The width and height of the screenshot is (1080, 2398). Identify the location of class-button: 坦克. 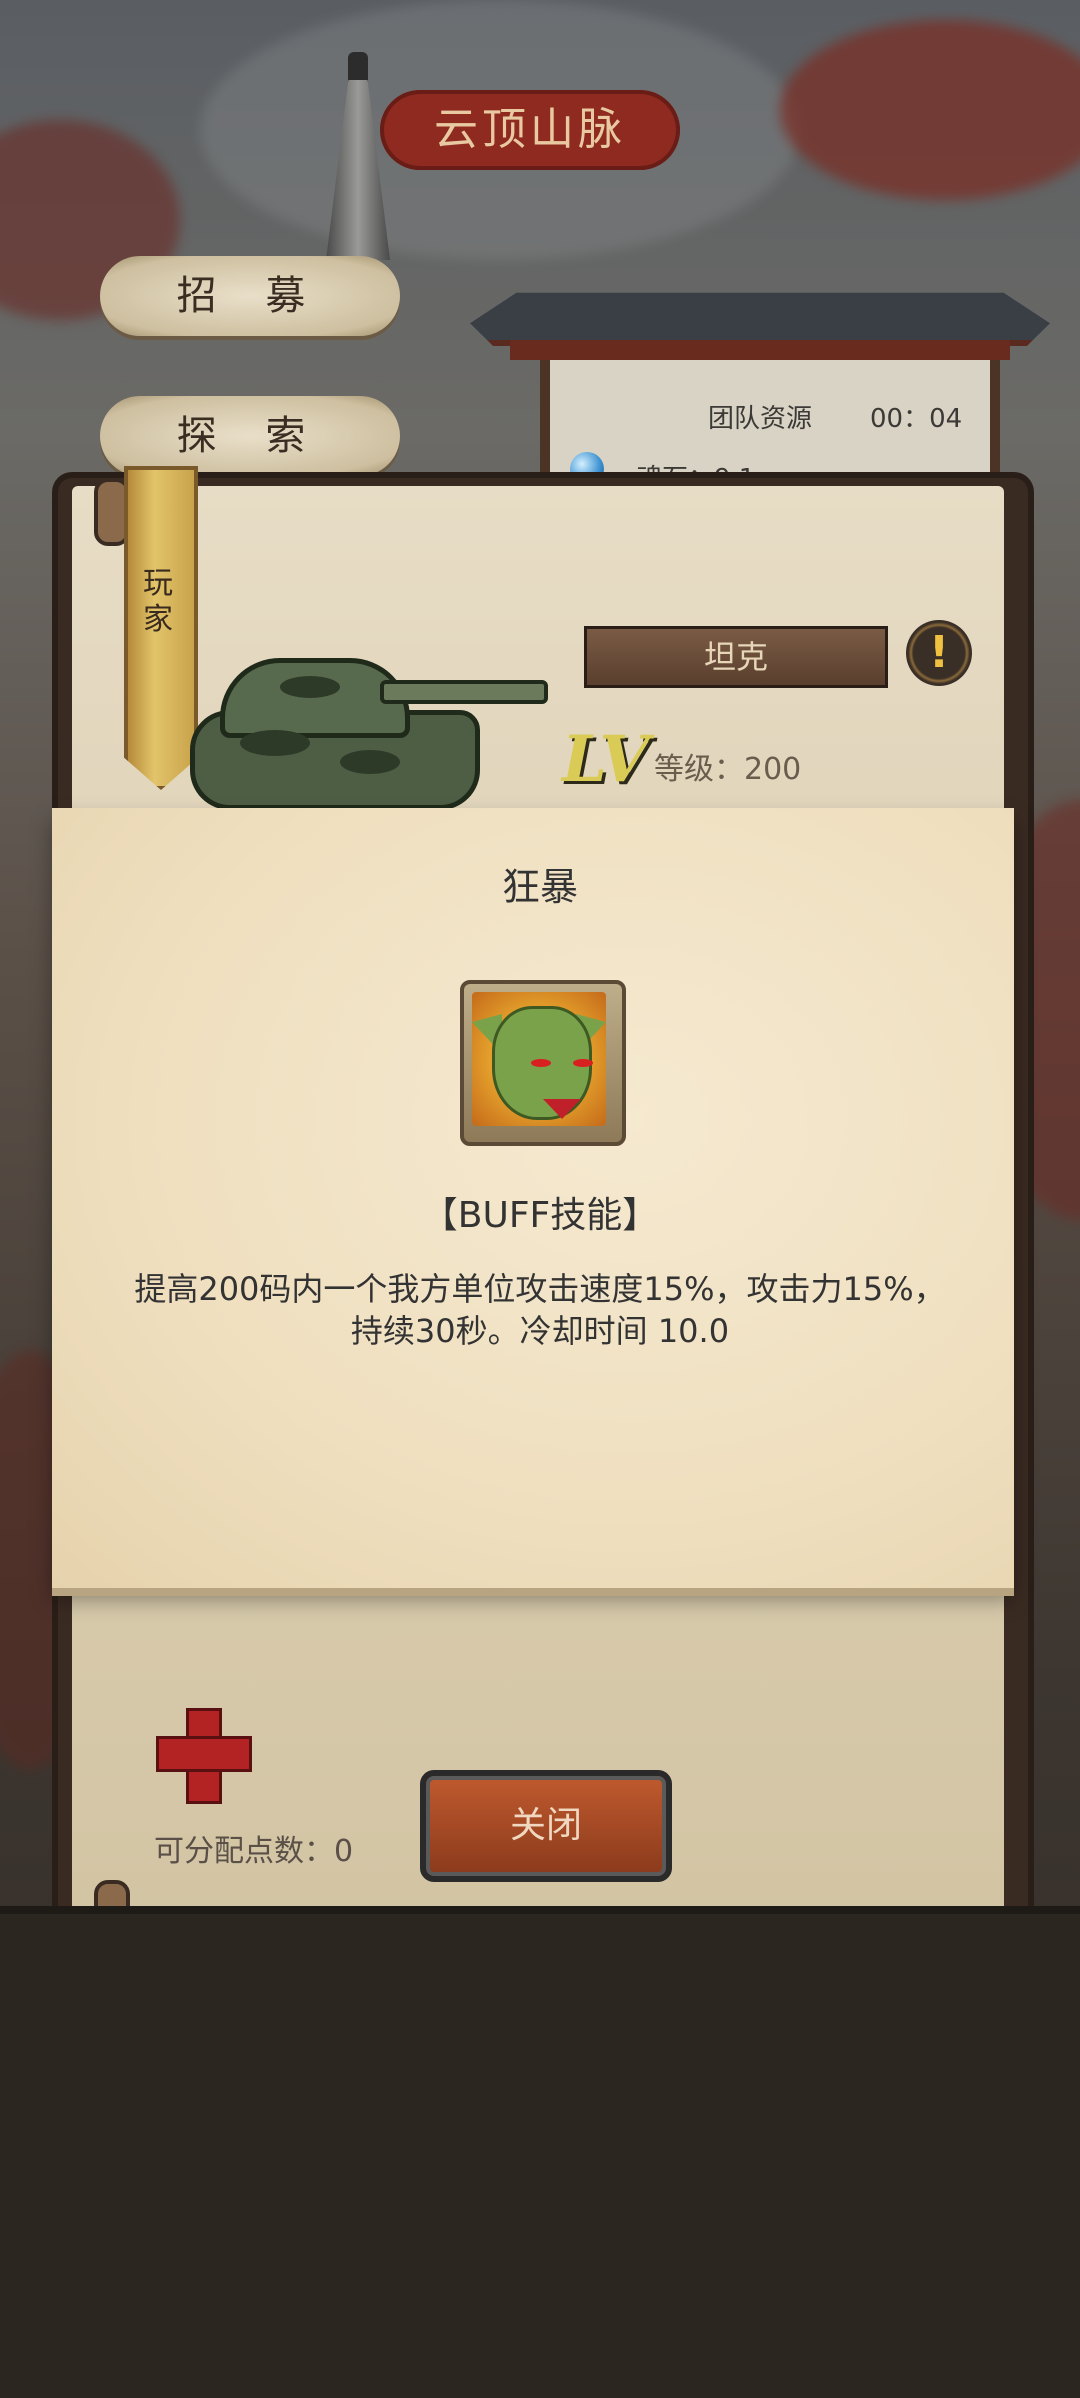
(736, 657).